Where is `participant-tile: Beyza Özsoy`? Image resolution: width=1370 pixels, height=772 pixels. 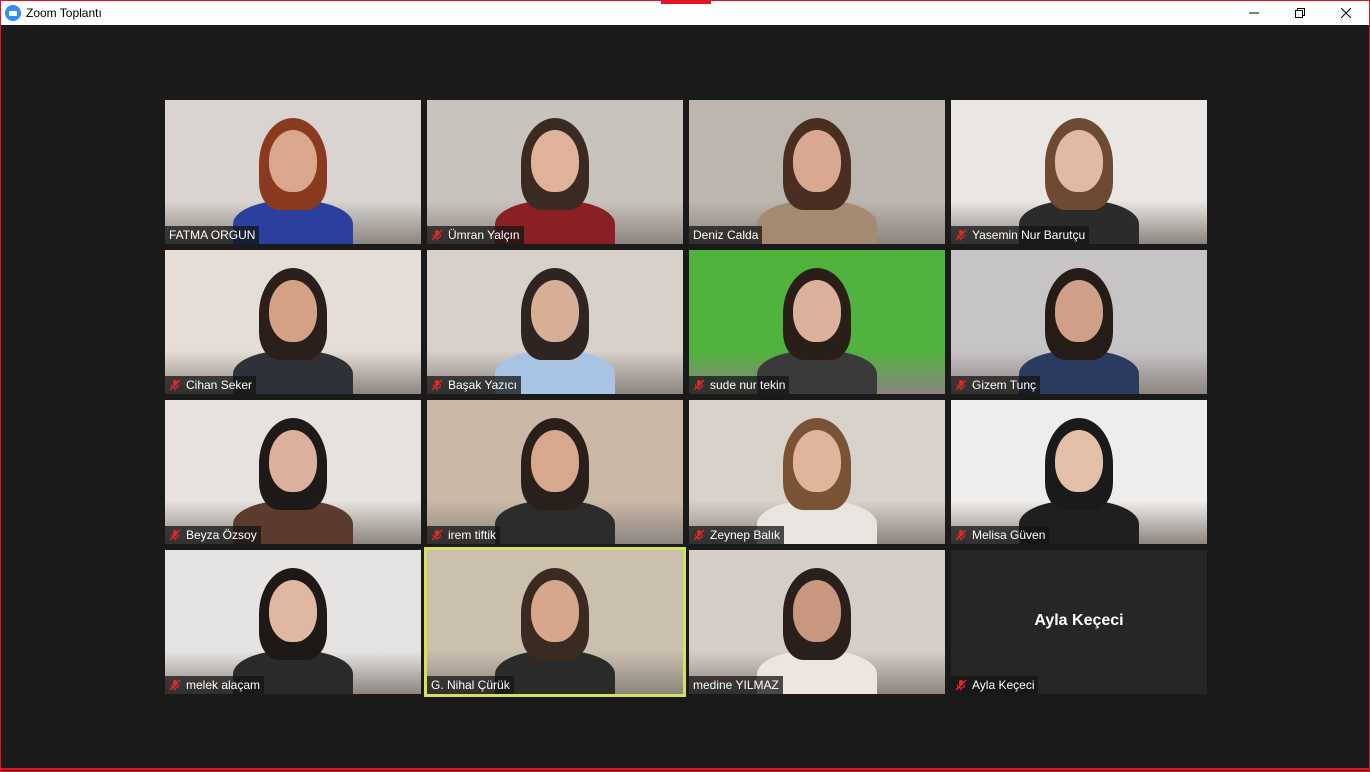
participant-tile: Beyza Özsoy is located at coordinates (293, 472).